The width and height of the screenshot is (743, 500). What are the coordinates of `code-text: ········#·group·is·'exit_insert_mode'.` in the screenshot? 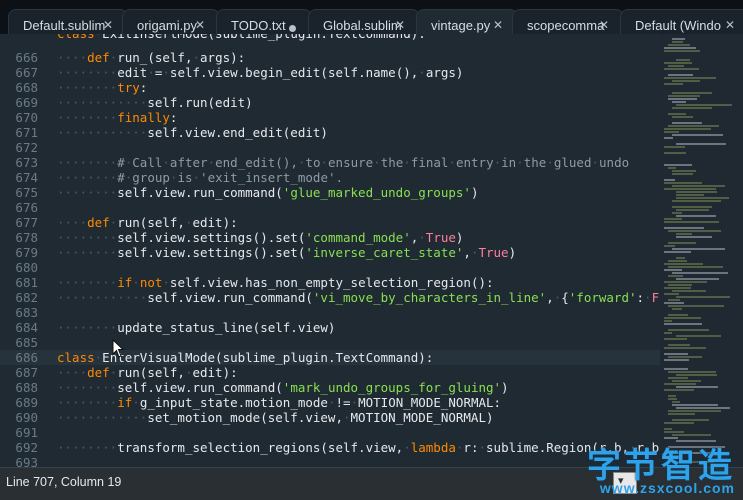 It's located at (200, 177).